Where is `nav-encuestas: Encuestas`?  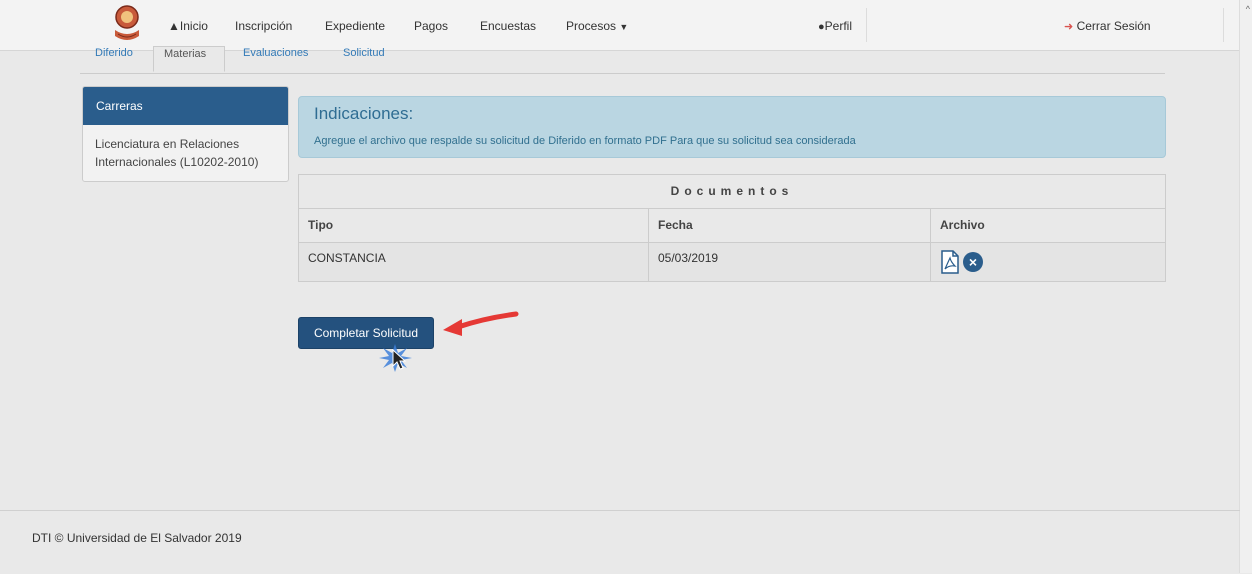
nav-encuestas: Encuestas is located at coordinates (508, 26).